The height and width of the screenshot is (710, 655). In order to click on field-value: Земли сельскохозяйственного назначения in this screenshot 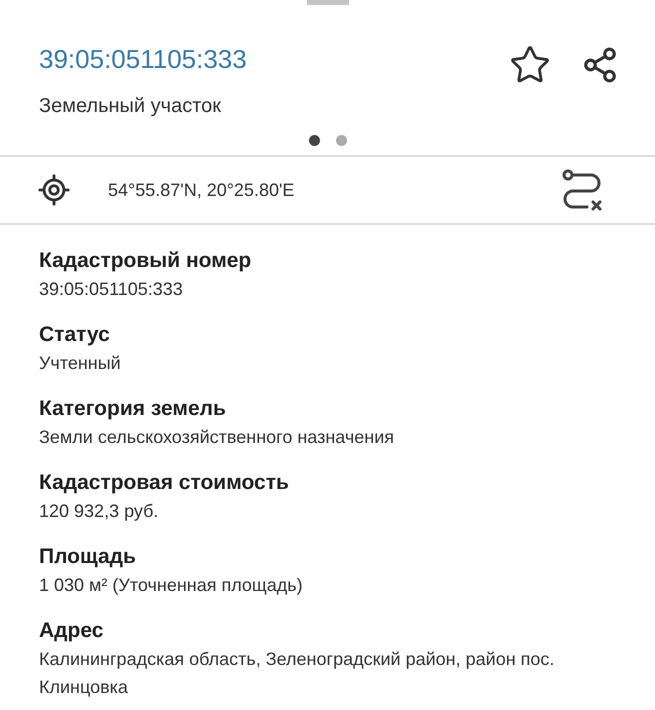, I will do `click(217, 437)`.